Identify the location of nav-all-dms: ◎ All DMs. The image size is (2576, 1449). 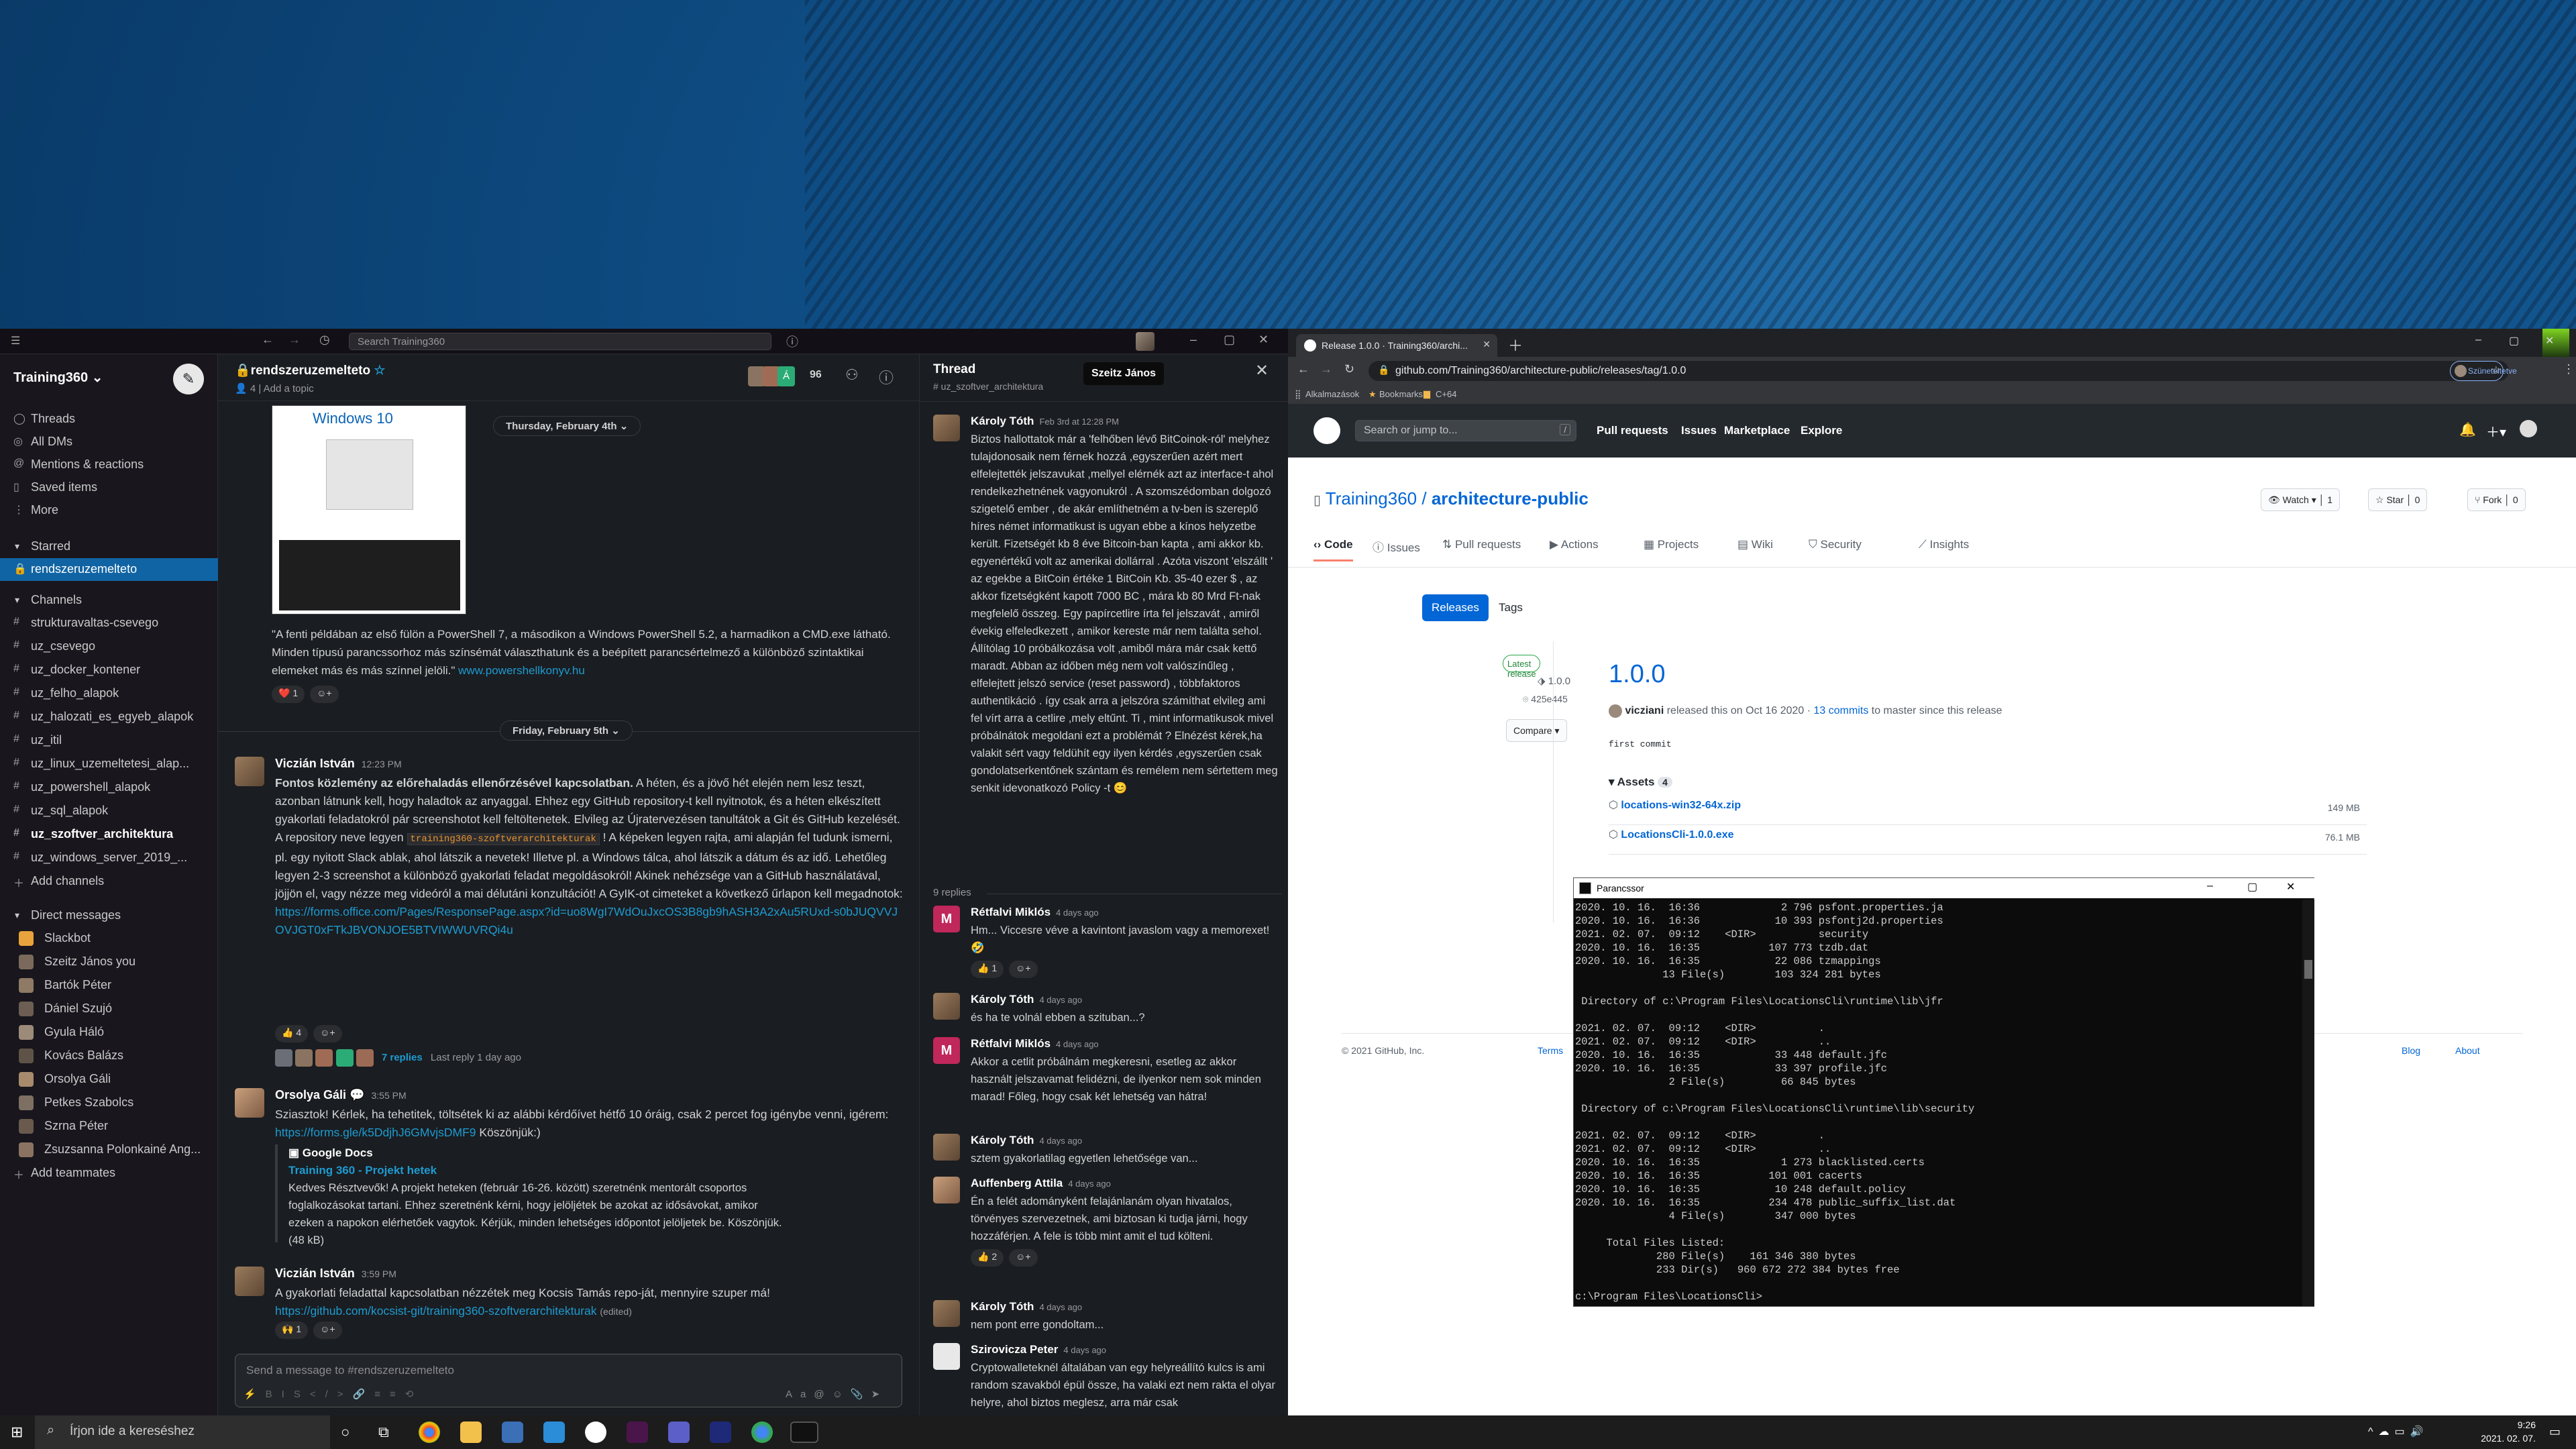
(109, 442).